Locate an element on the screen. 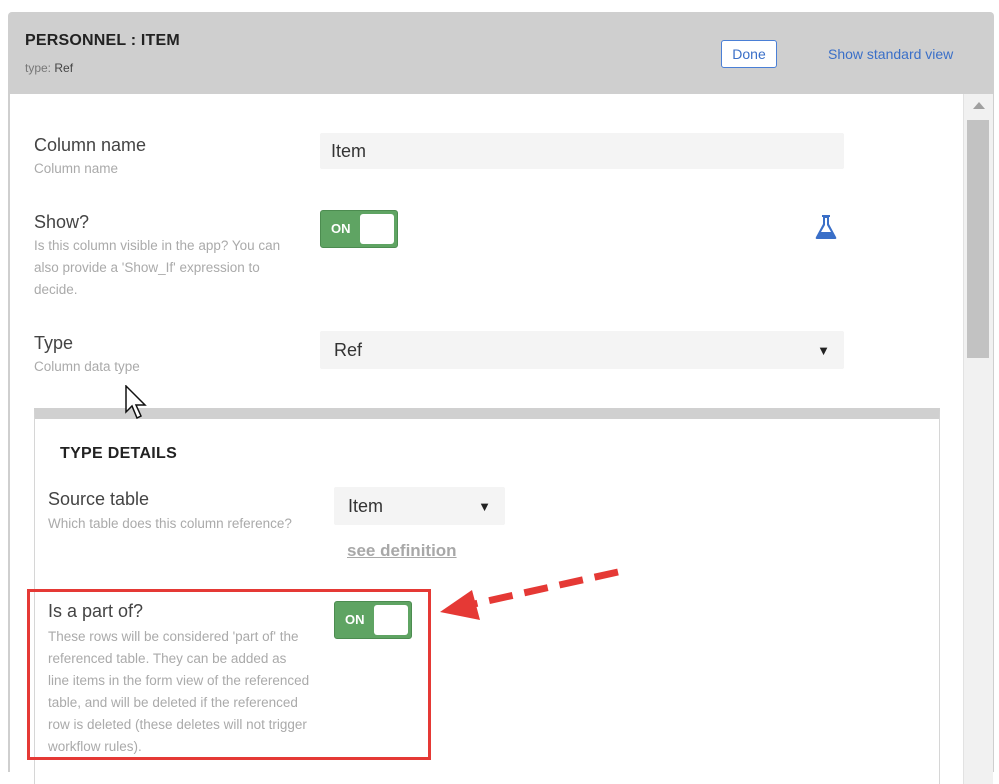 The image size is (999, 784). source-table-value: Item is located at coordinates (366, 505).